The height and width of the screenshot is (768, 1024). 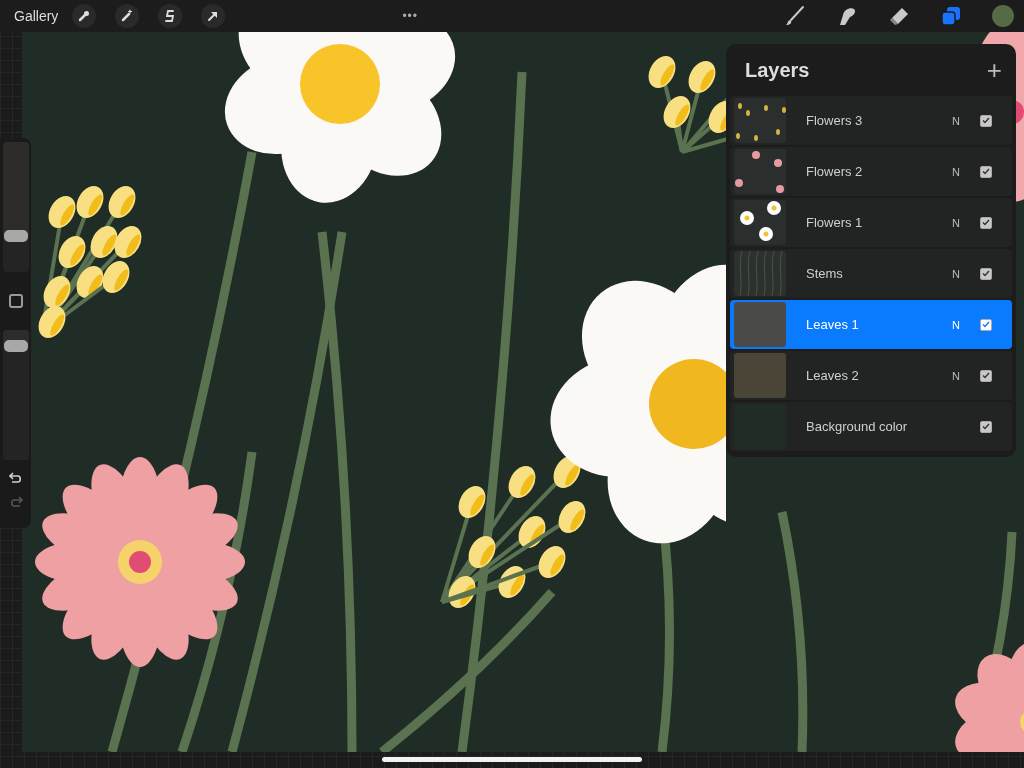 I want to click on eraser-icon, so click(x=899, y=16).